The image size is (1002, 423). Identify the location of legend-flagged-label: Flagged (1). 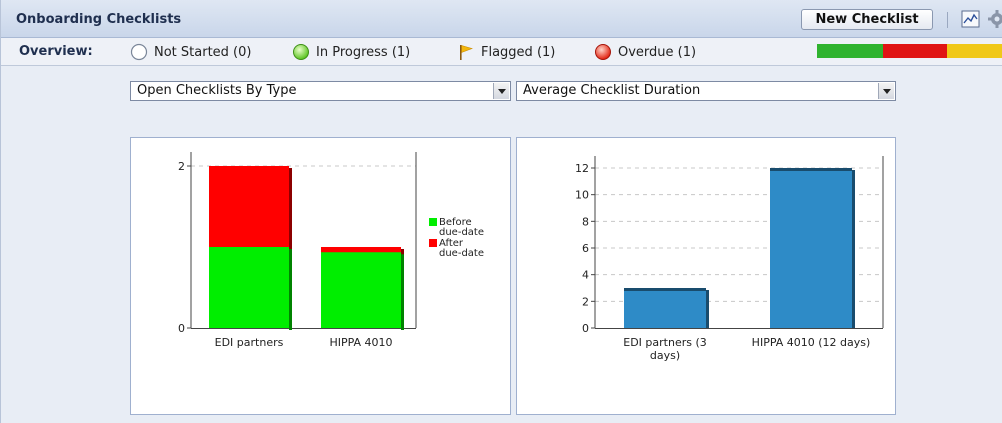
(518, 52).